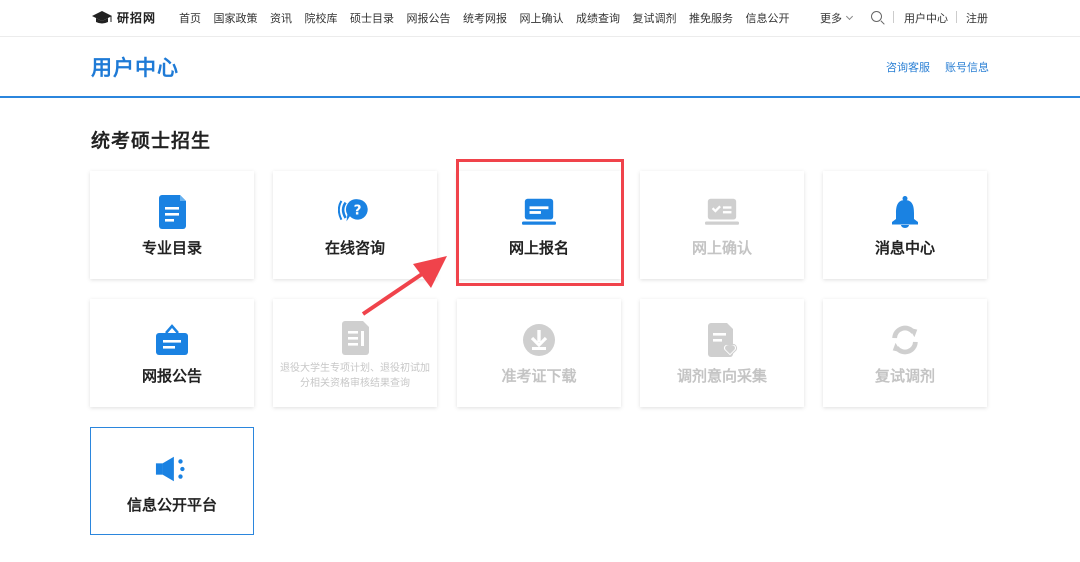  I want to click on logo-text: 研招网, so click(137, 18).